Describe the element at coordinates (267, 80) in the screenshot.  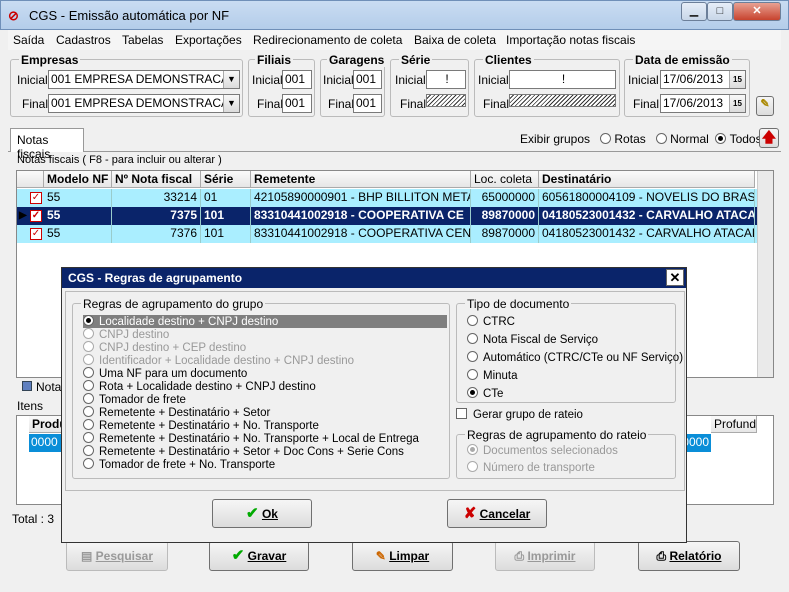
I see `filiais-inicial-label: Inicial` at that location.